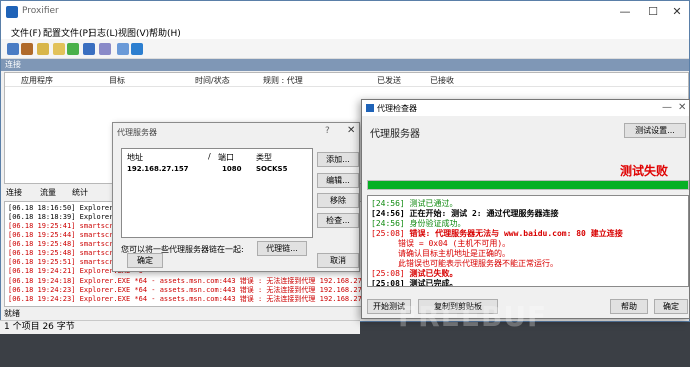 This screenshot has height=367, width=690. I want to click on title-bar: Proxifier — ☐ ✕, so click(345, 12).